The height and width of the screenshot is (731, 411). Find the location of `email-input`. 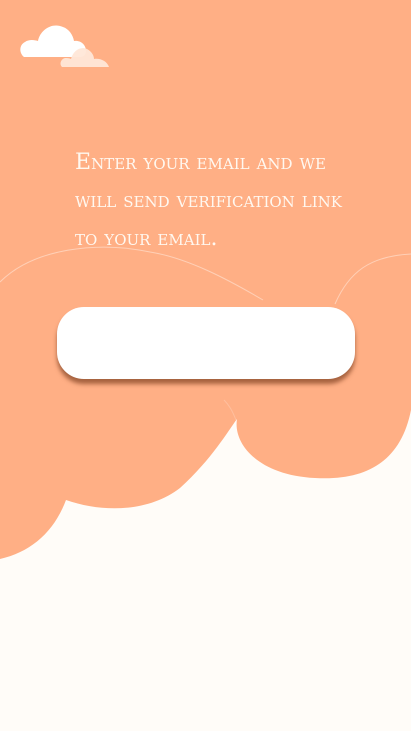

email-input is located at coordinates (206, 343).